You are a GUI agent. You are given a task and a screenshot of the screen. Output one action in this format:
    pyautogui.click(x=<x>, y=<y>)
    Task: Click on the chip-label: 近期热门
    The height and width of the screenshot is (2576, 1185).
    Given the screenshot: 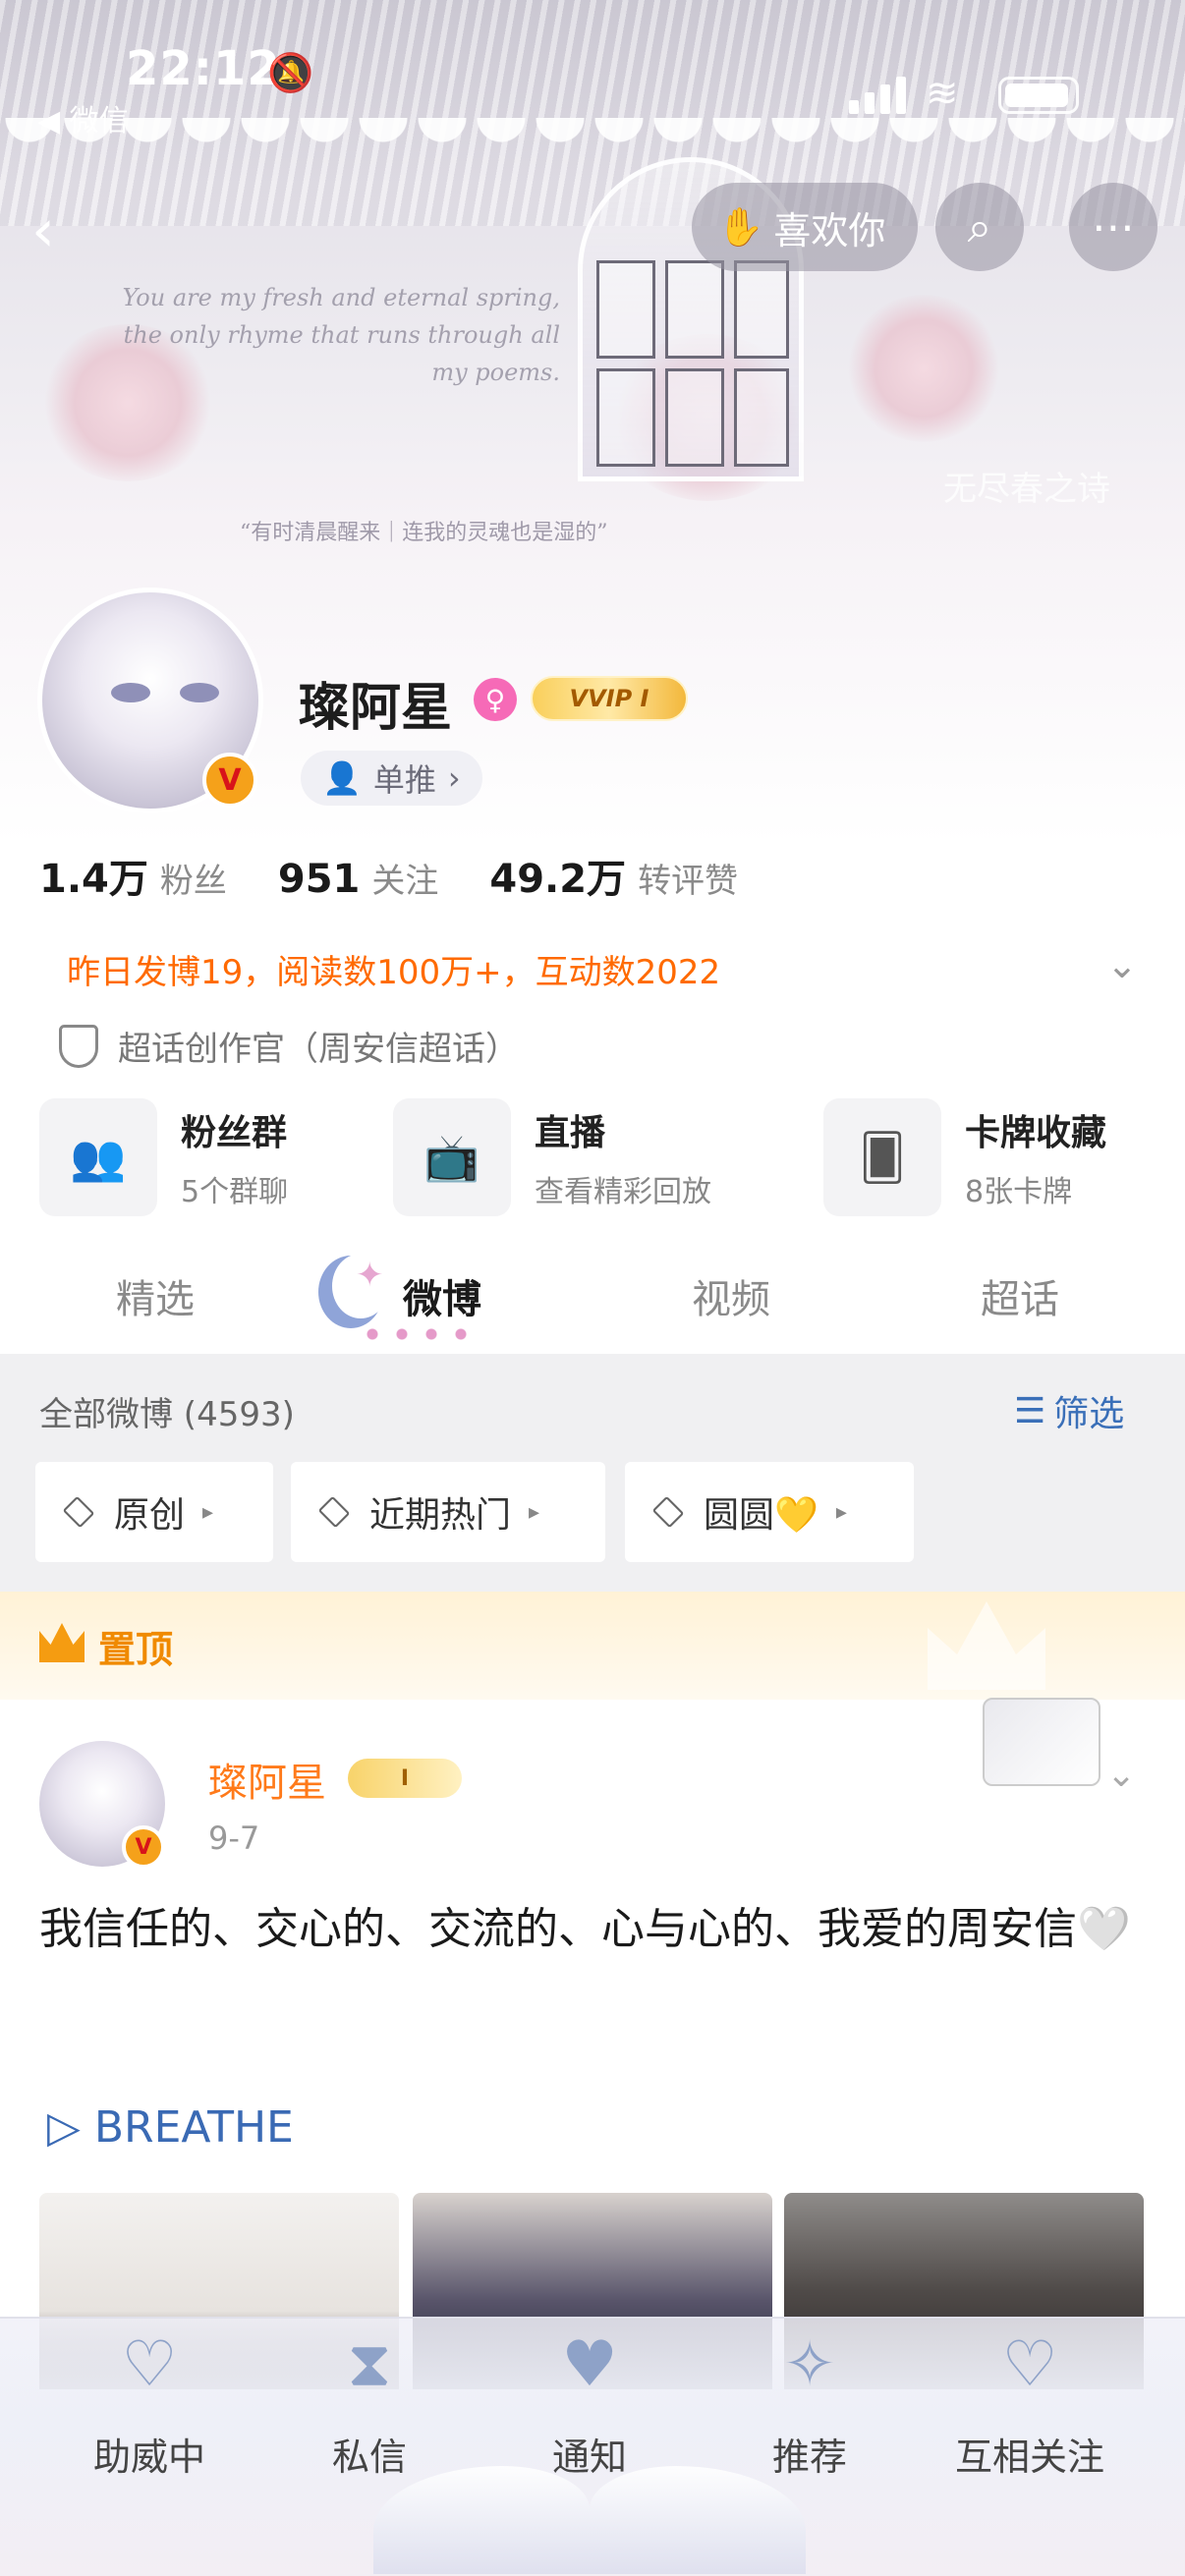 What is the action you would take?
    pyautogui.click(x=441, y=1515)
    